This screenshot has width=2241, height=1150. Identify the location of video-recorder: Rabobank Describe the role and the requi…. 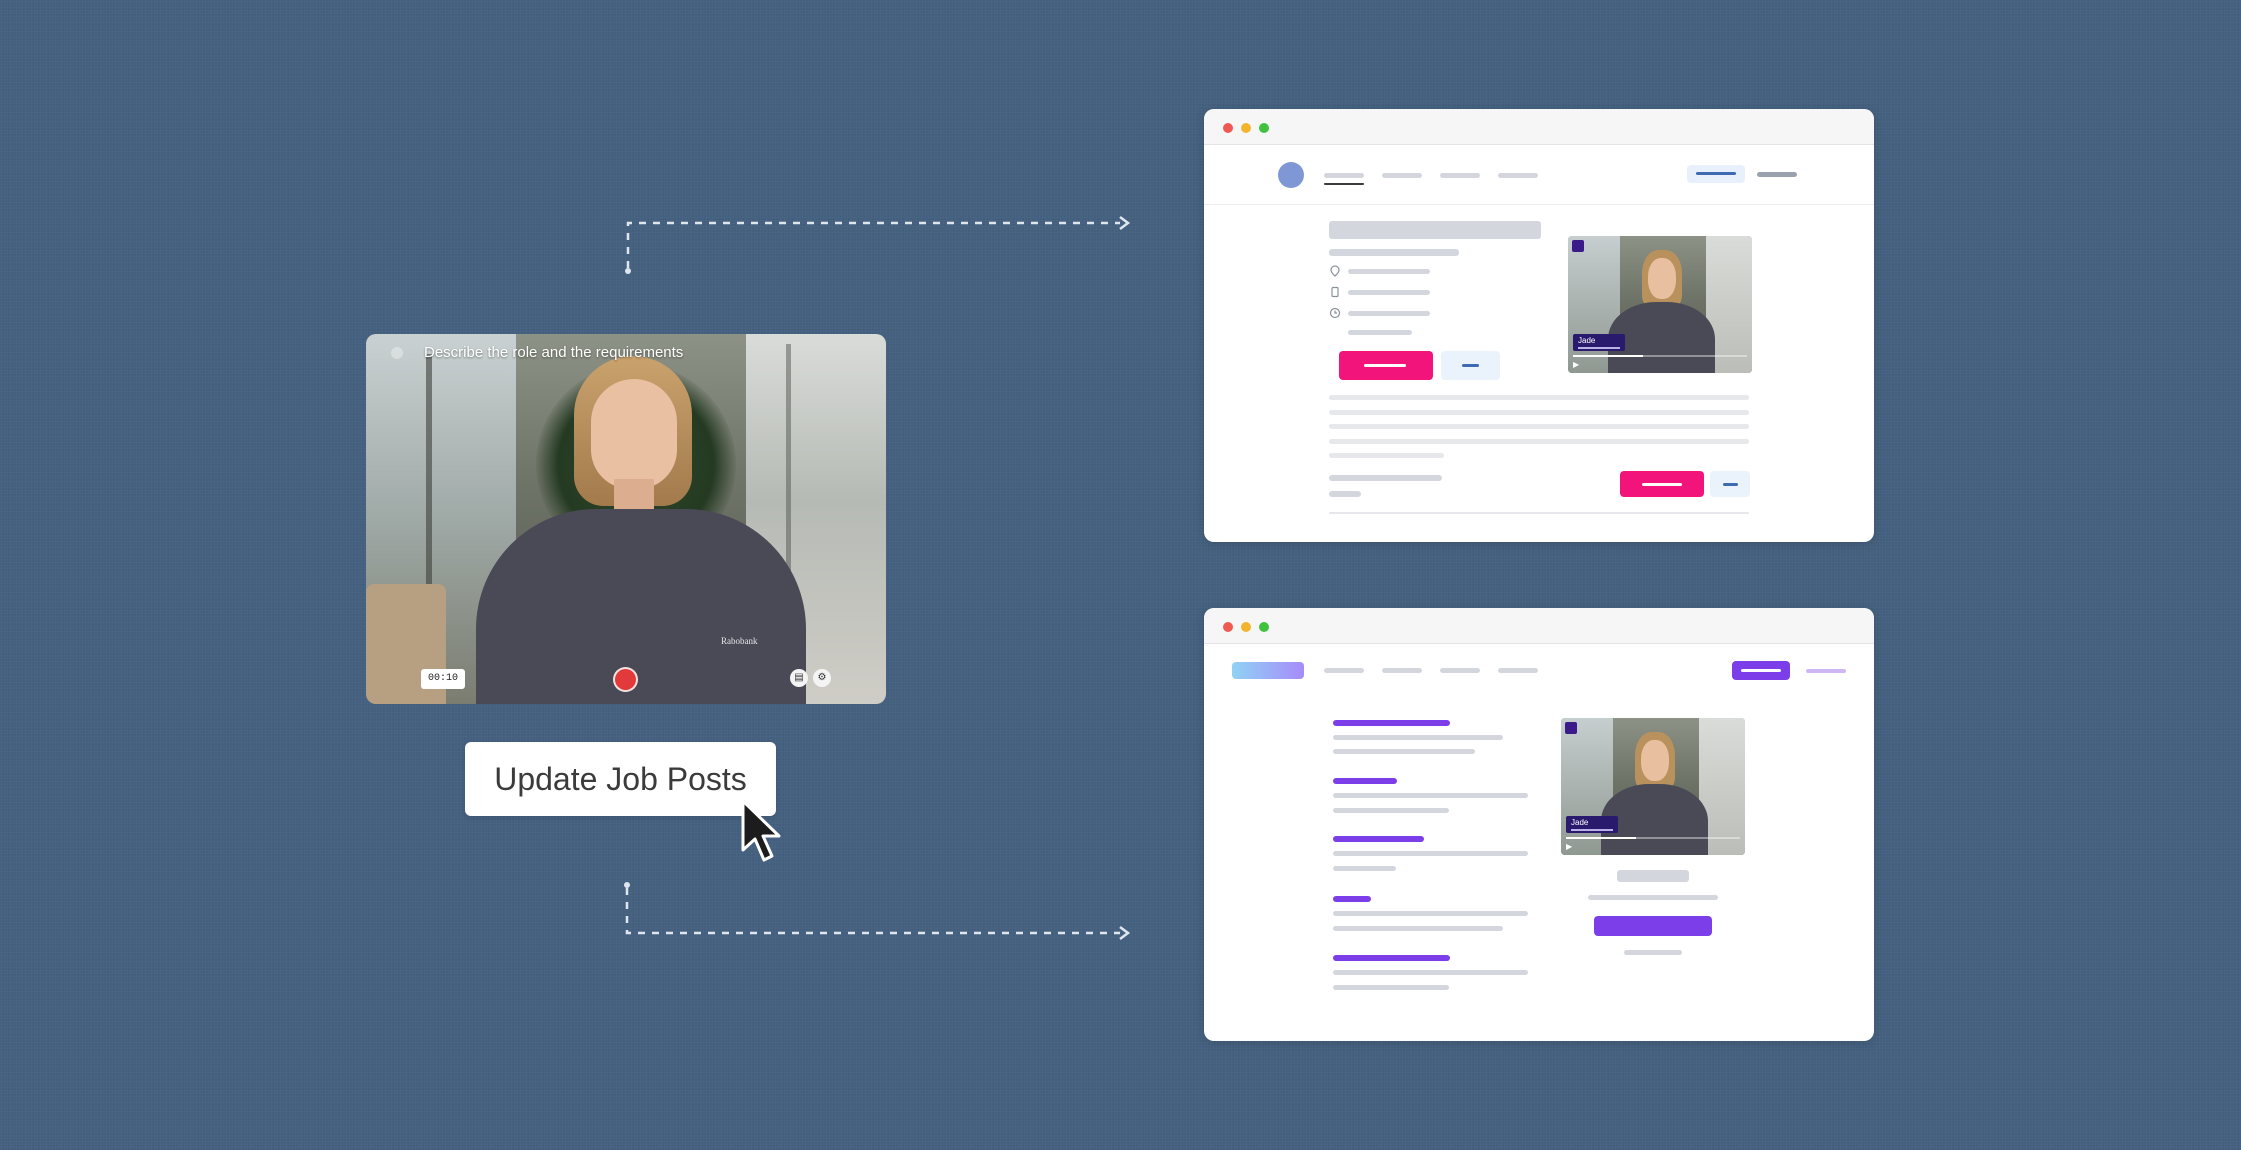
(626, 519).